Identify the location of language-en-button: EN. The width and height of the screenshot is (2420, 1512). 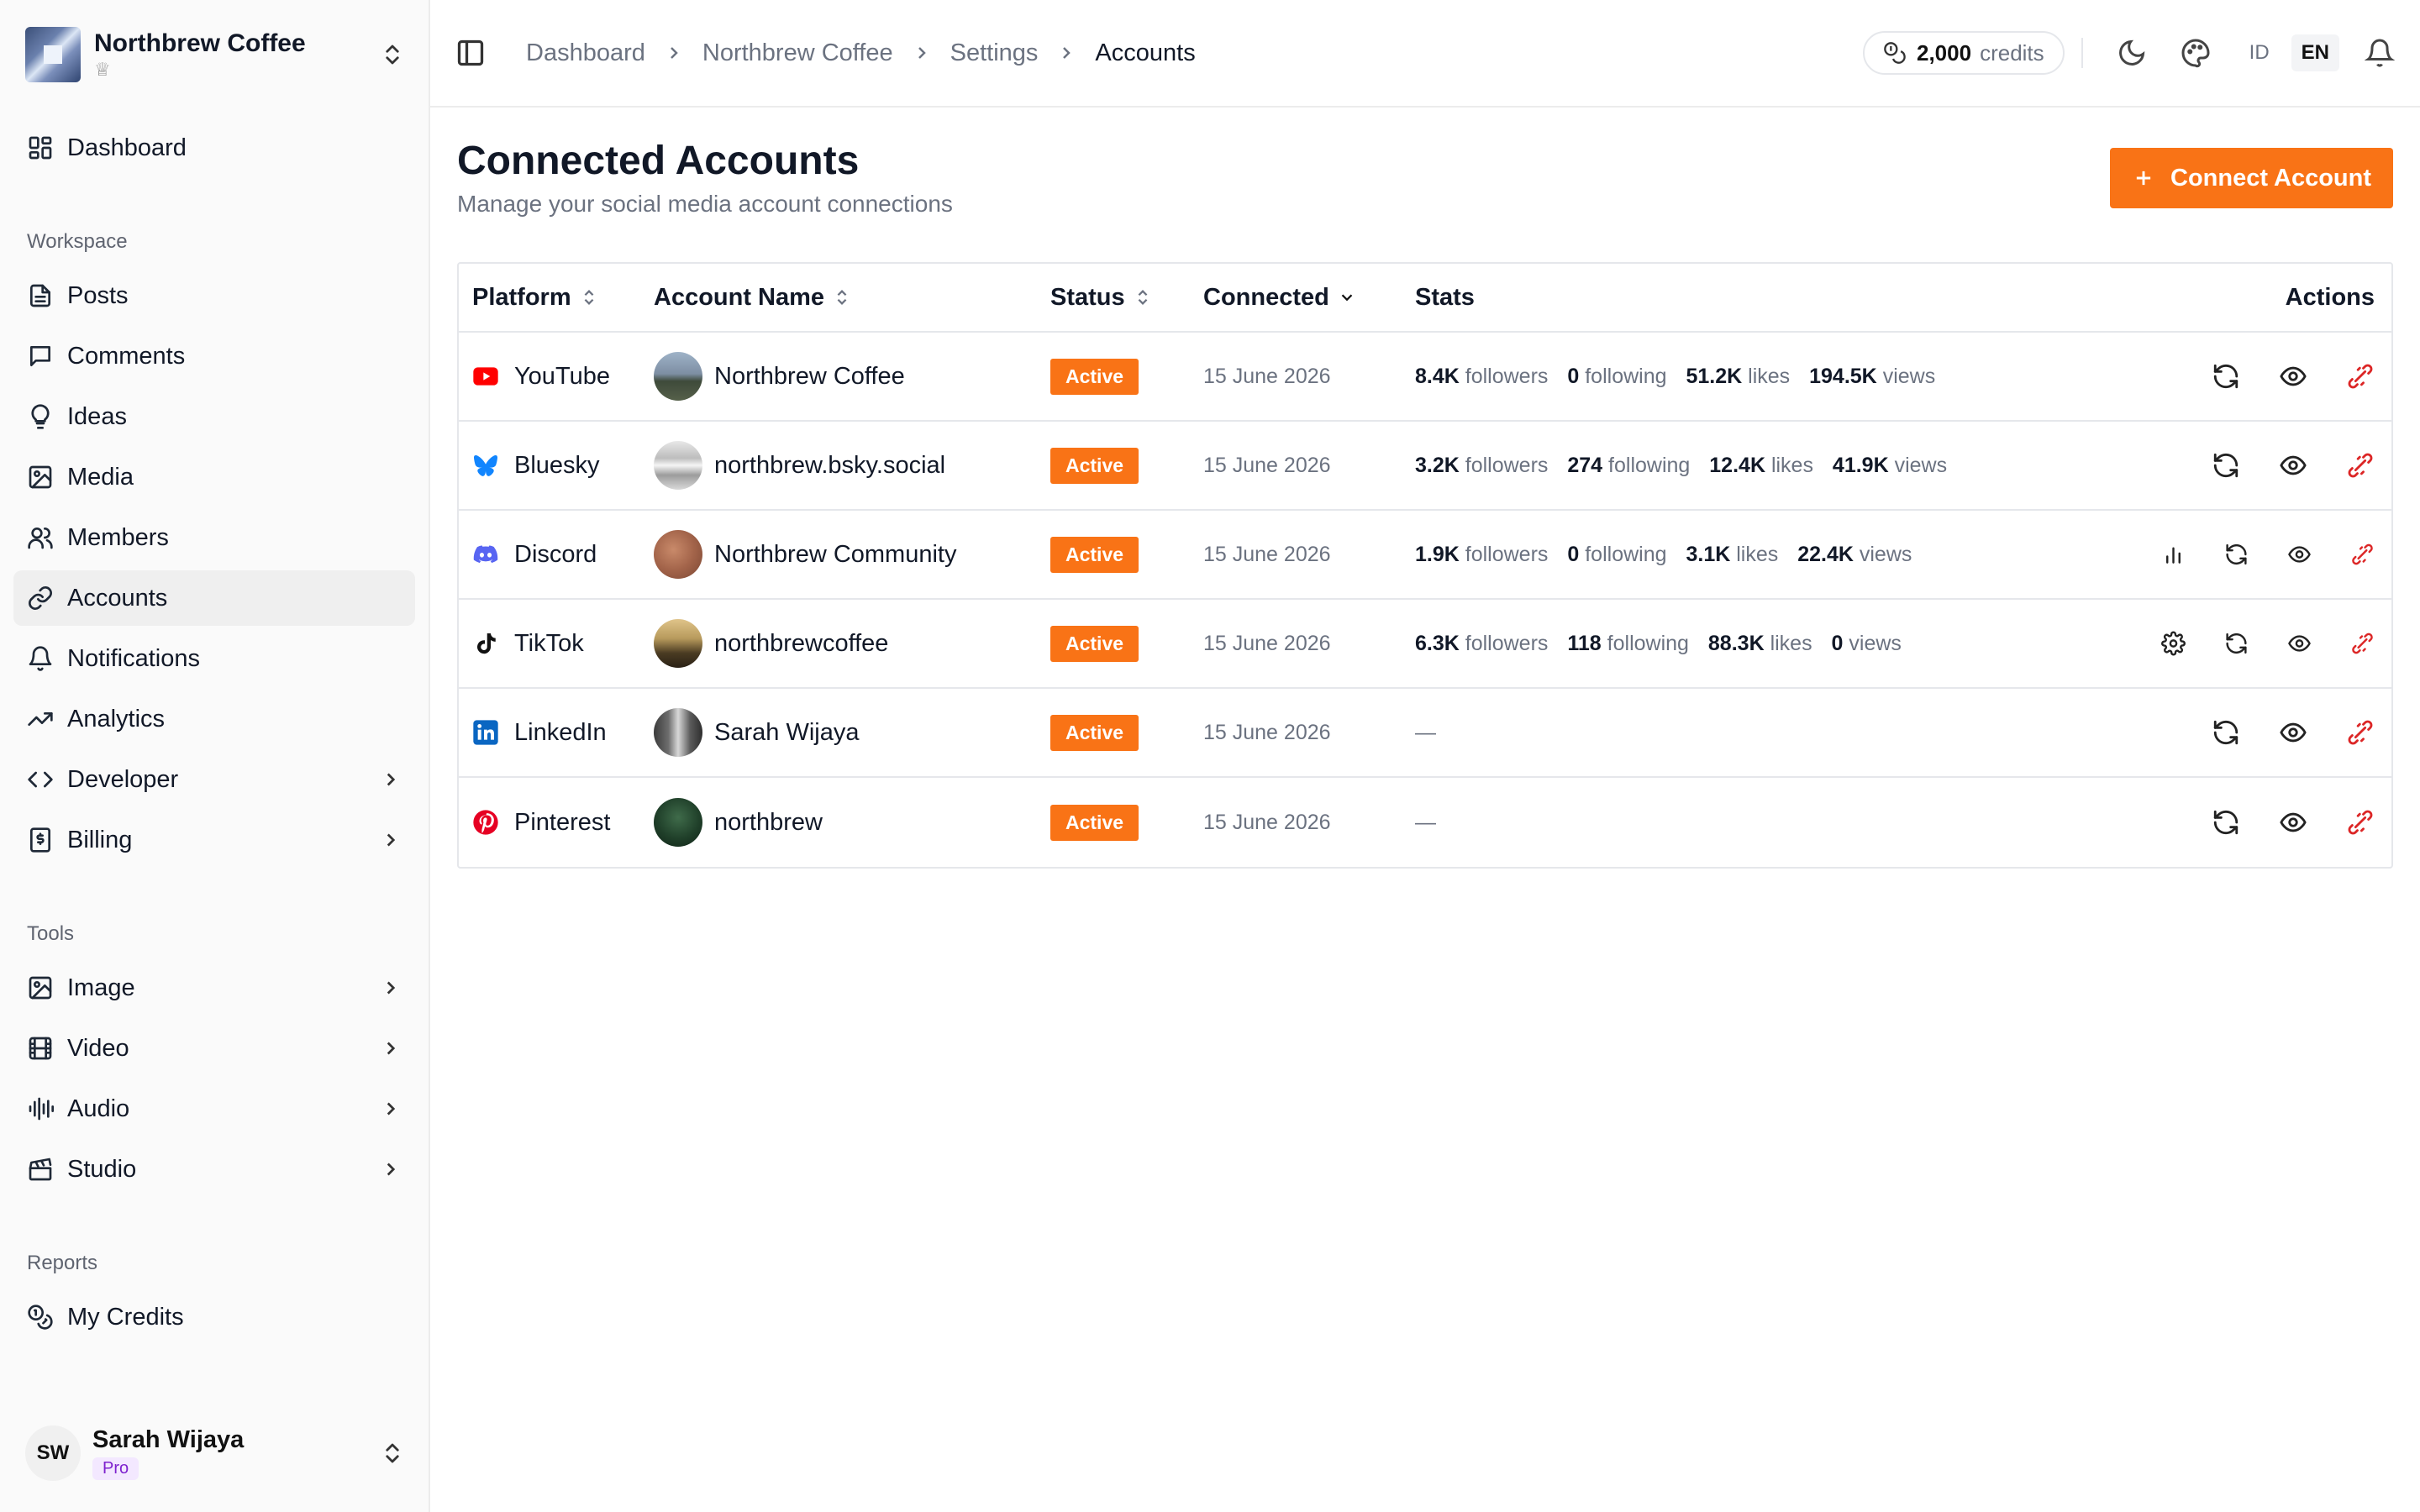
(2315, 52).